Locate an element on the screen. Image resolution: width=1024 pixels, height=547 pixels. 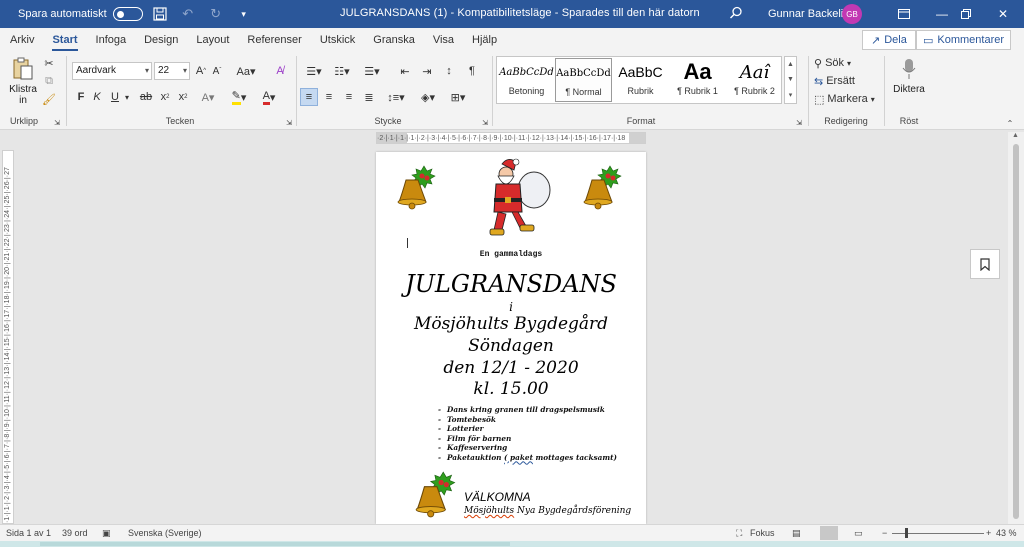
list-item: Dans kring granen till dragspelsmusik is located at coordinates (538, 410).